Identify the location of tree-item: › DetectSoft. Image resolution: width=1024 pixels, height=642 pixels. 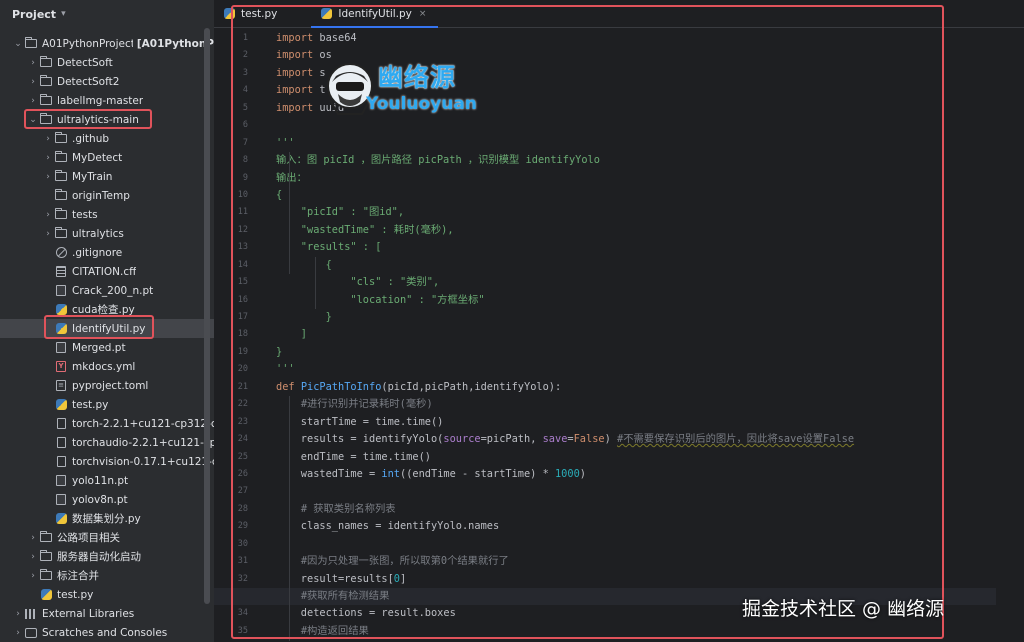
(107, 62).